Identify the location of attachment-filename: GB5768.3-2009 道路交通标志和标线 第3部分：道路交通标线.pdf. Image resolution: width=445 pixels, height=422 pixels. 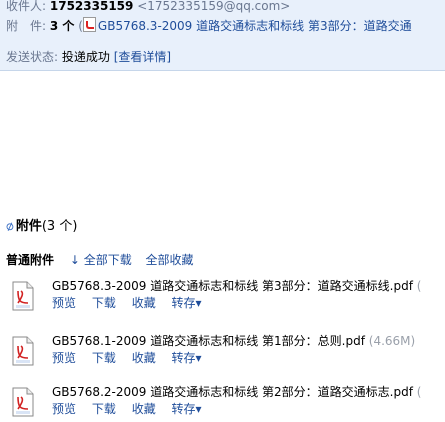
(232, 286).